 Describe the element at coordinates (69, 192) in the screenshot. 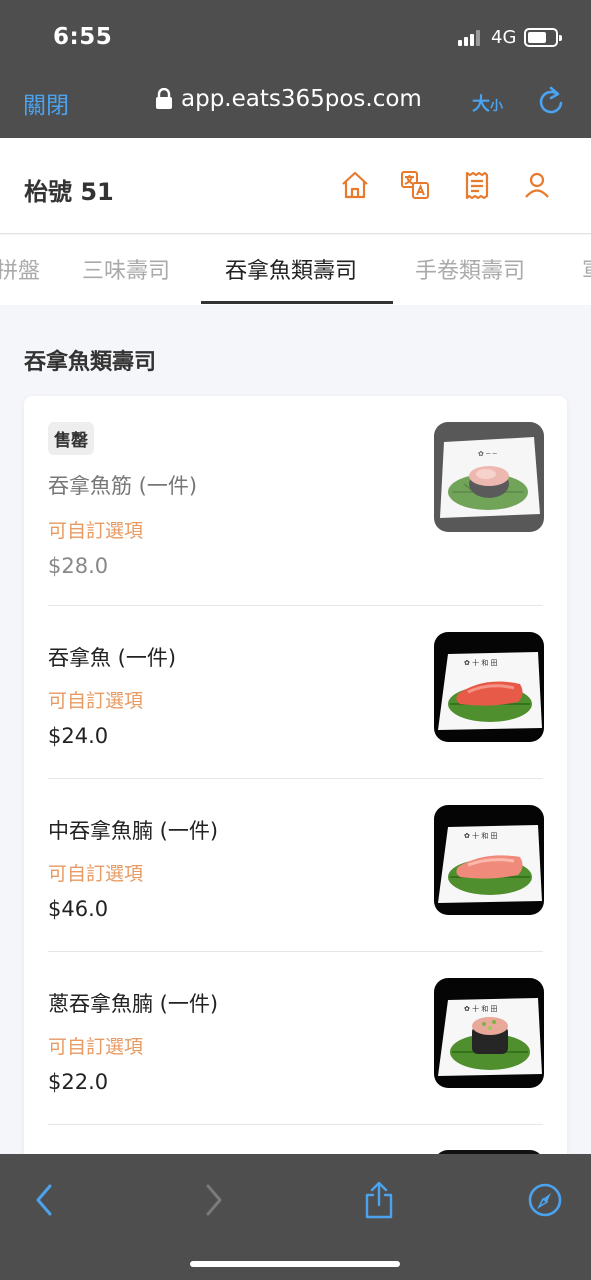

I see `page-title: 枱號 51` at that location.